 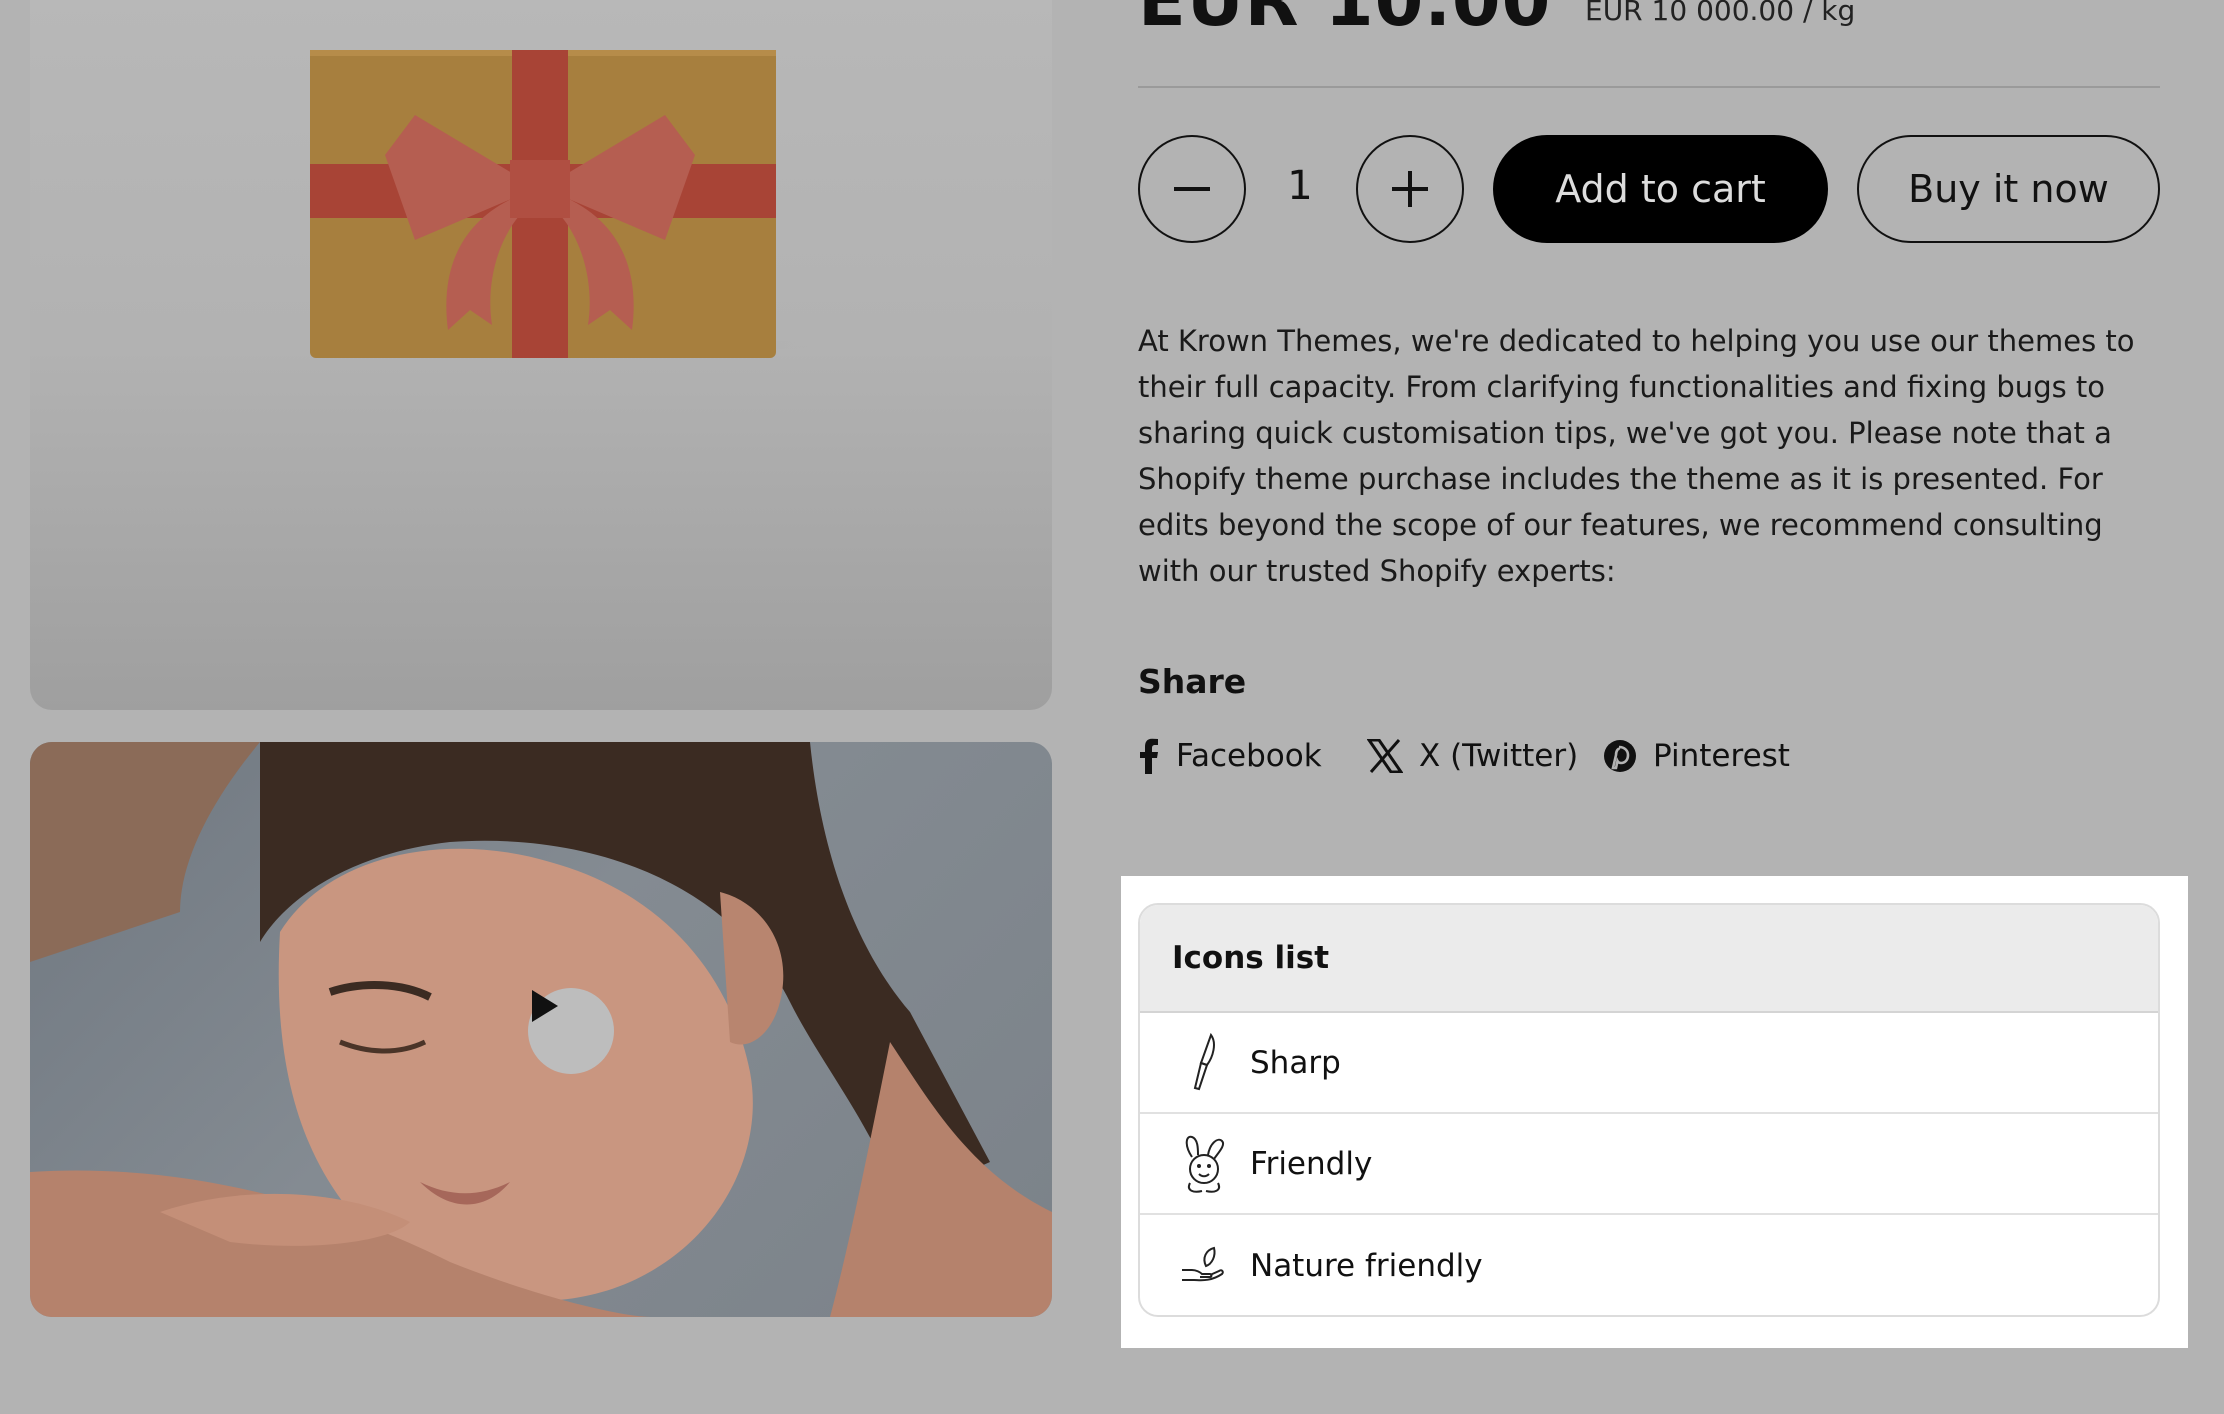 I want to click on leaf-hand-icon, so click(x=1203, y=1266).